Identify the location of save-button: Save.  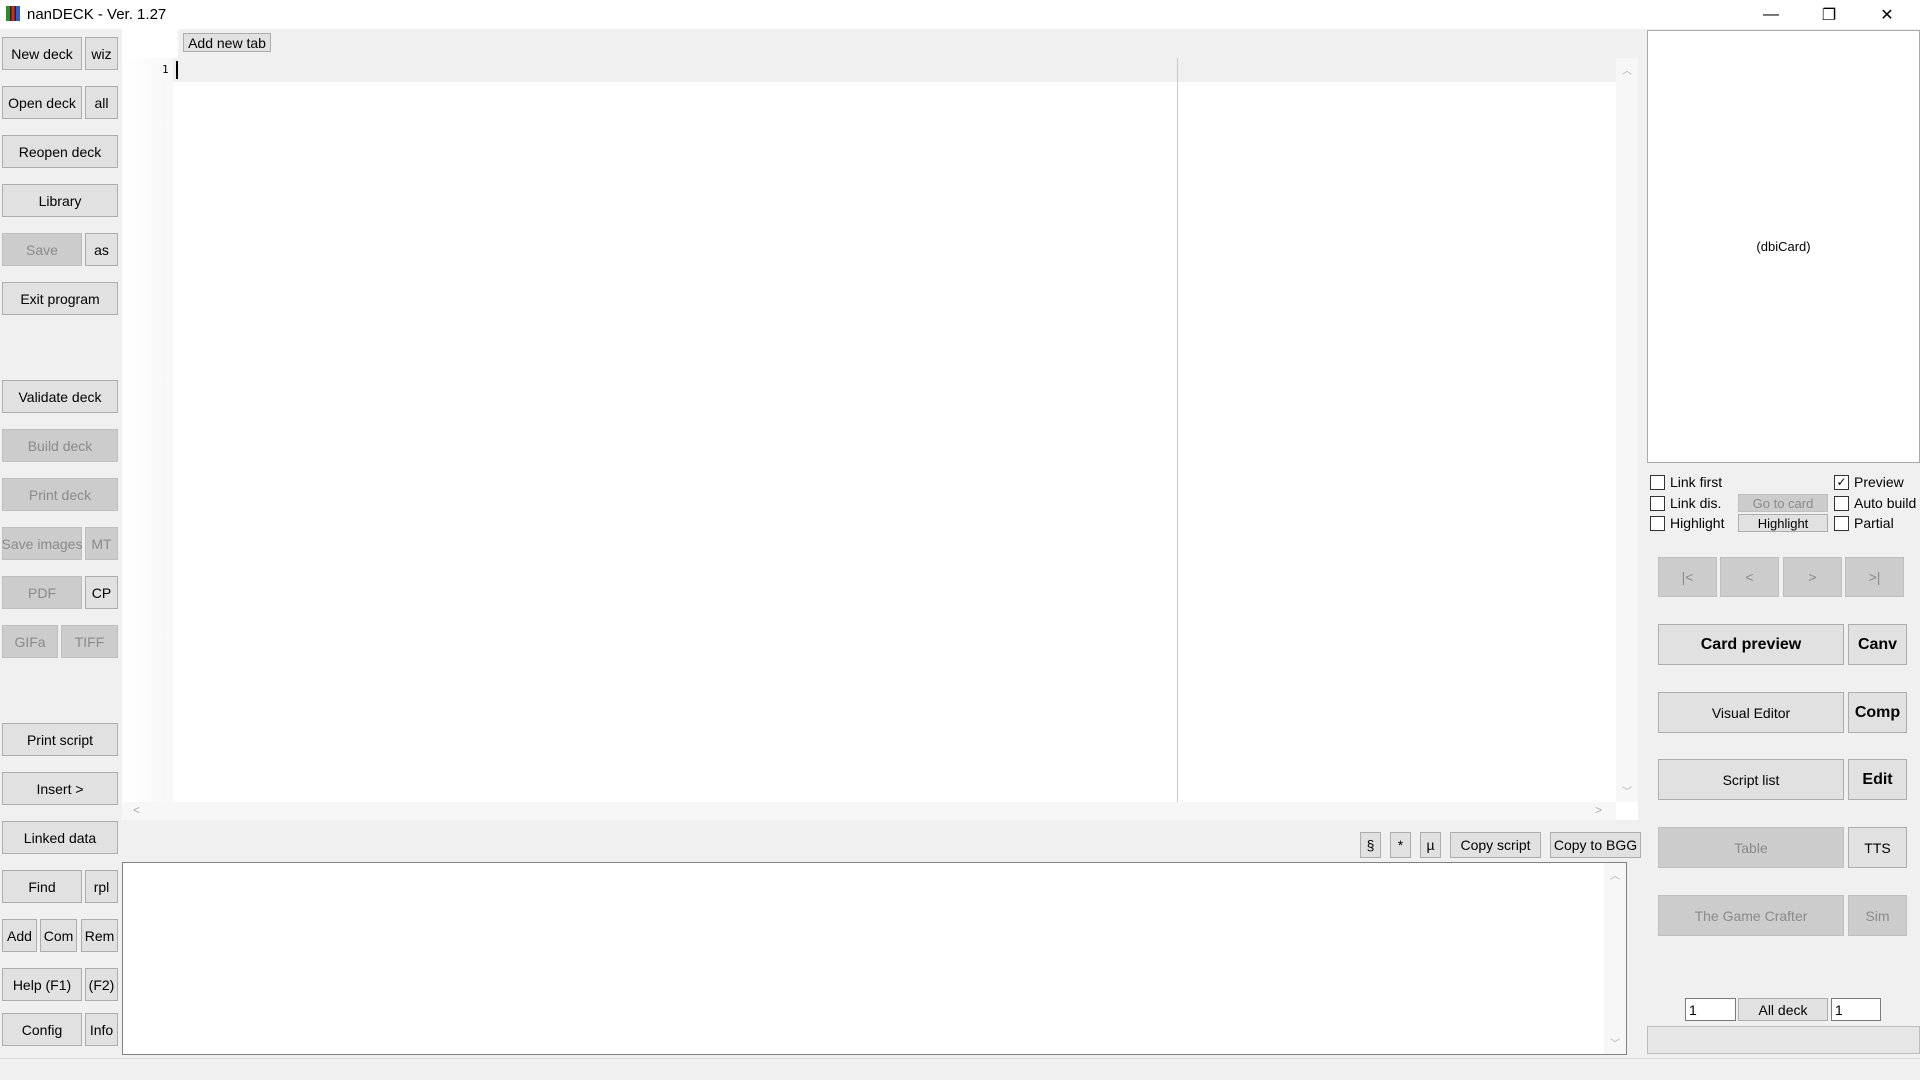
(42, 249).